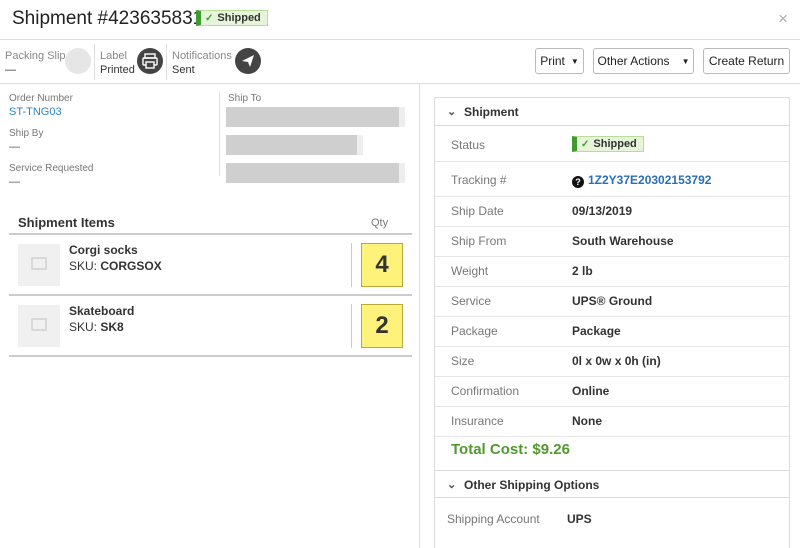 The height and width of the screenshot is (548, 800). What do you see at coordinates (112, 327) in the screenshot?
I see `item-sku-value: SK8` at bounding box center [112, 327].